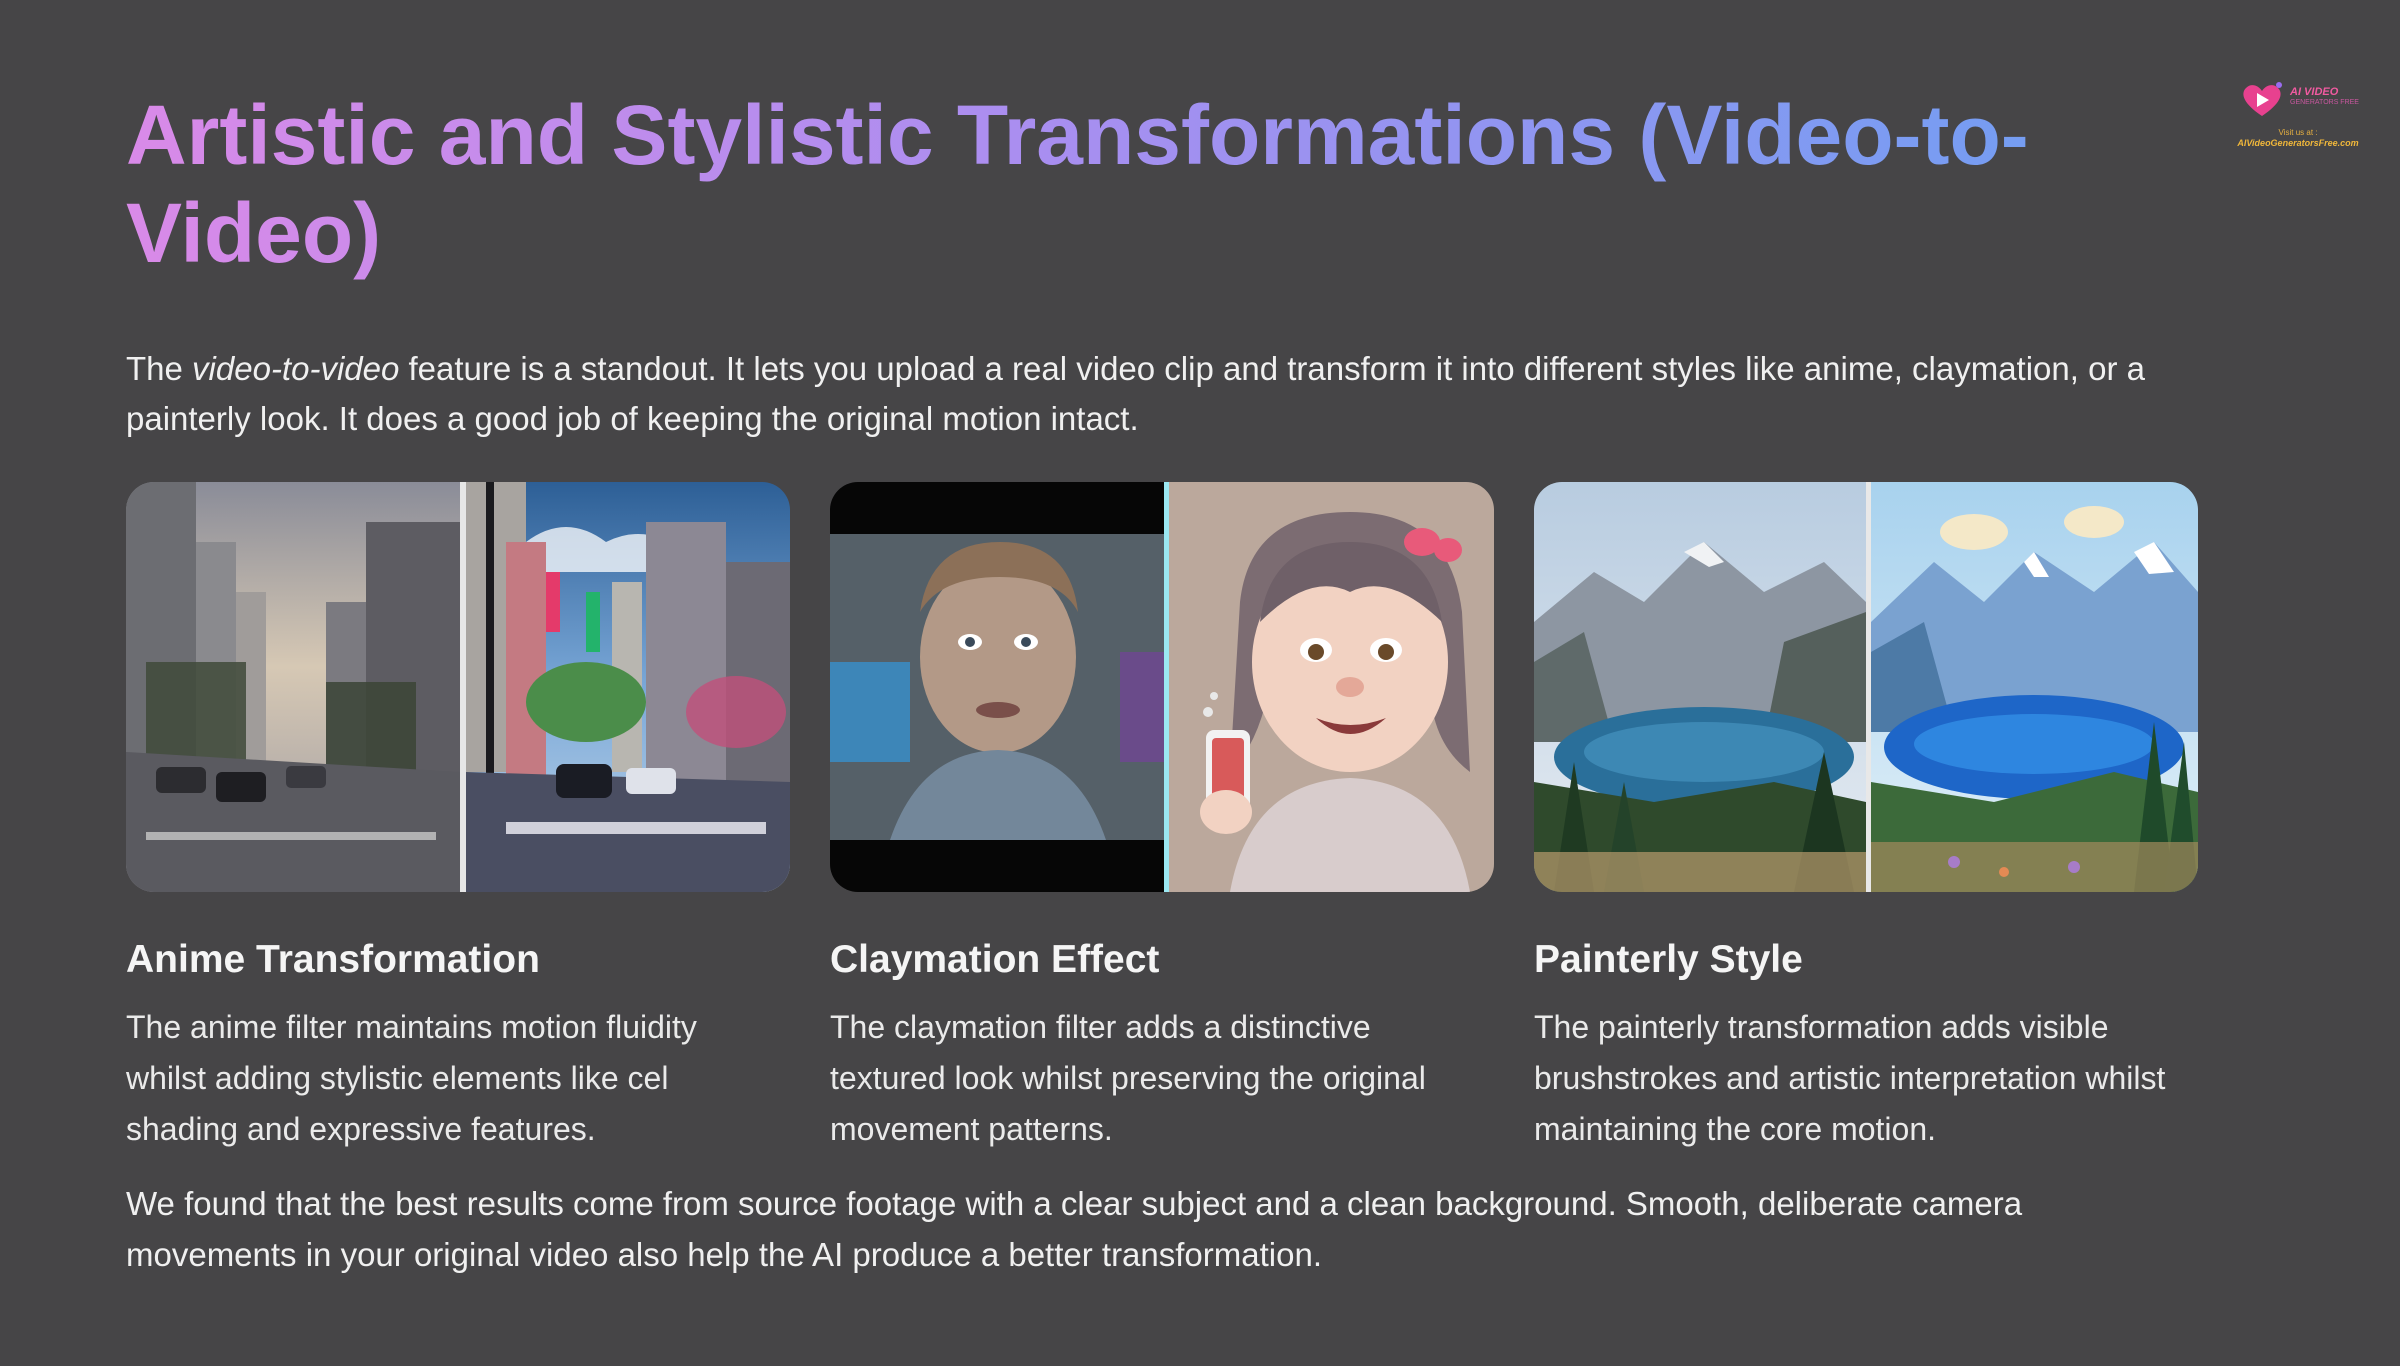 This screenshot has width=2400, height=1366. What do you see at coordinates (159, 368) in the screenshot?
I see `intro-text-start: The` at bounding box center [159, 368].